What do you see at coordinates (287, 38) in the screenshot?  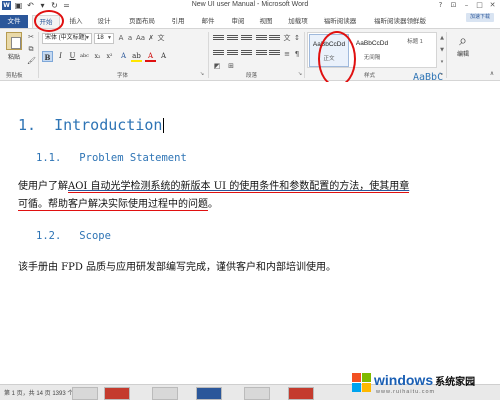 I see `chinese-layout-icon: 文` at bounding box center [287, 38].